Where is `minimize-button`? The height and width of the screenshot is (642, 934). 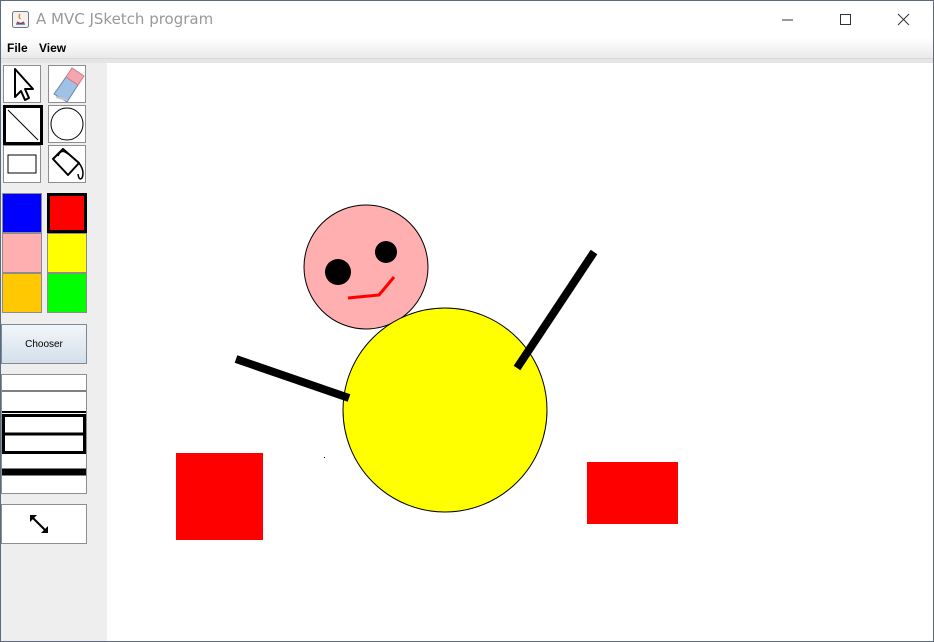 minimize-button is located at coordinates (788, 19).